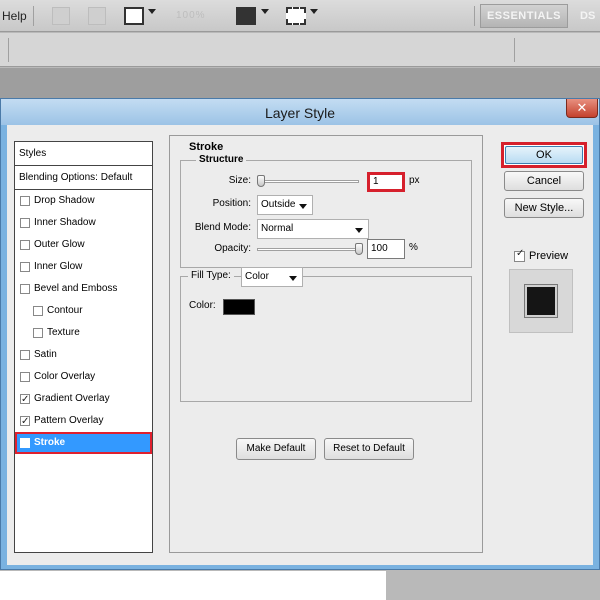 The height and width of the screenshot is (600, 600). What do you see at coordinates (277, 228) in the screenshot?
I see `blend-mode-value: Normal` at bounding box center [277, 228].